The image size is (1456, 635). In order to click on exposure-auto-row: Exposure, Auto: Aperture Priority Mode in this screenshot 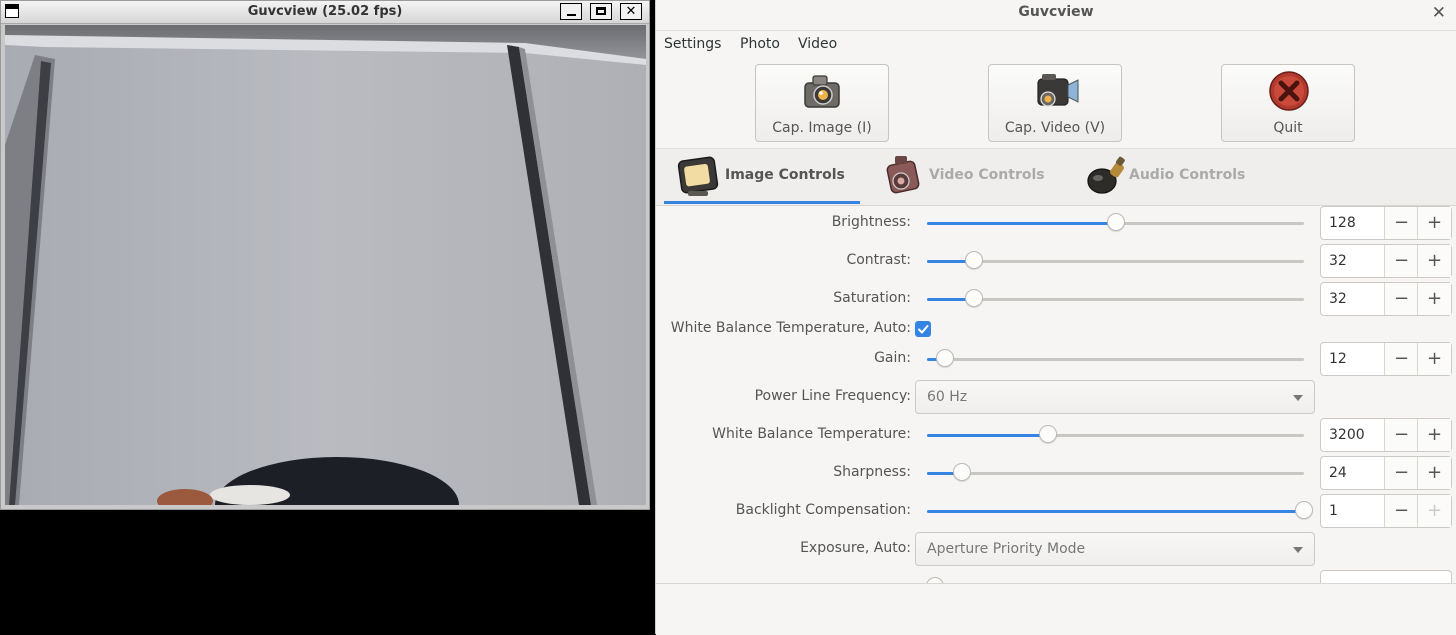, I will do `click(1056, 549)`.